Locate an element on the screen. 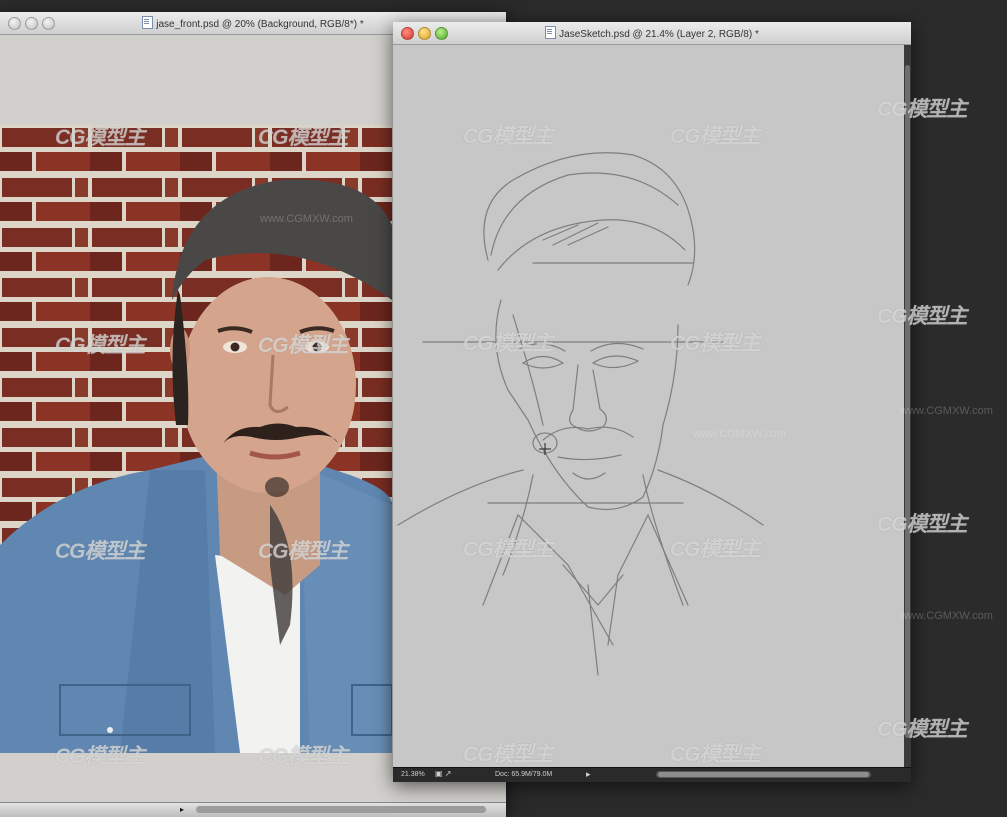  play-arrow-icon: ▸ is located at coordinates (182, 809).